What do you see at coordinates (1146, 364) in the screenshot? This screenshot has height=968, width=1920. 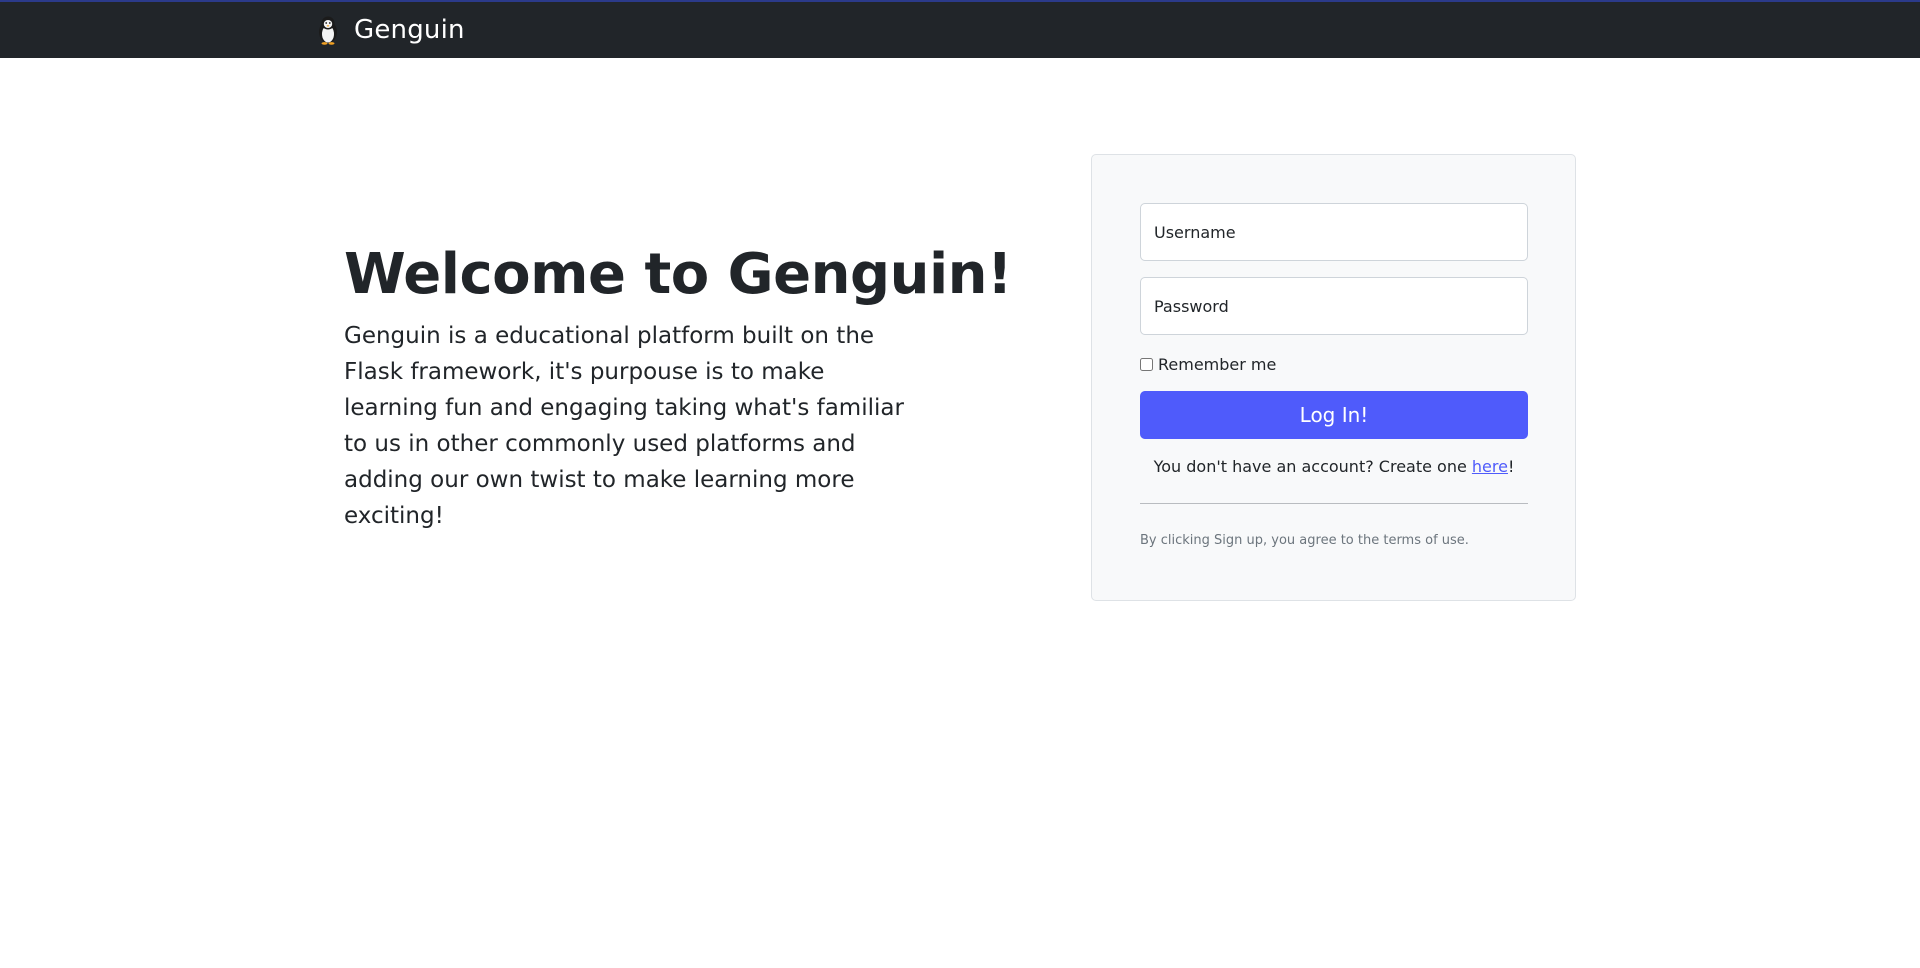 I see `remember-me-checkbox` at bounding box center [1146, 364].